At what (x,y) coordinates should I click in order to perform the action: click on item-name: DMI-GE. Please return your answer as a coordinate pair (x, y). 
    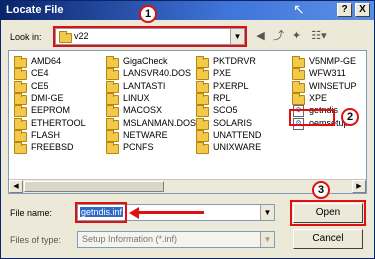
    Looking at the image, I should click on (47, 97).